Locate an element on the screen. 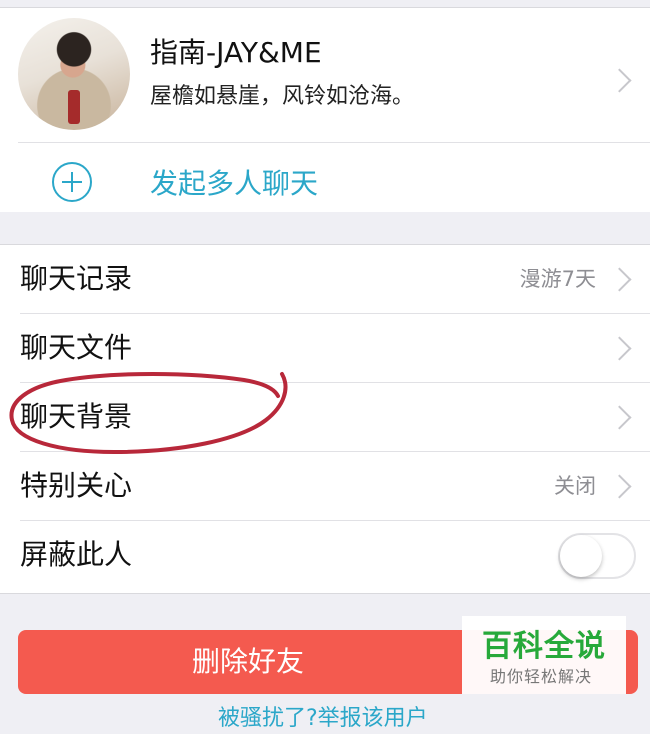  toggle-knob is located at coordinates (581, 556).